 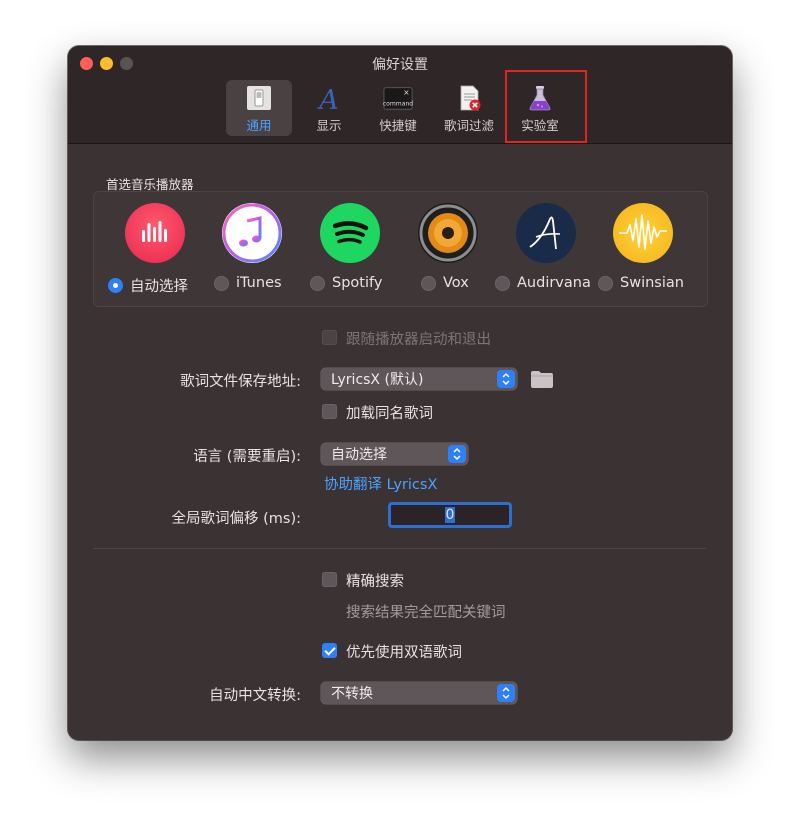 I want to click on player-option-label: Audirvana, so click(x=554, y=283).